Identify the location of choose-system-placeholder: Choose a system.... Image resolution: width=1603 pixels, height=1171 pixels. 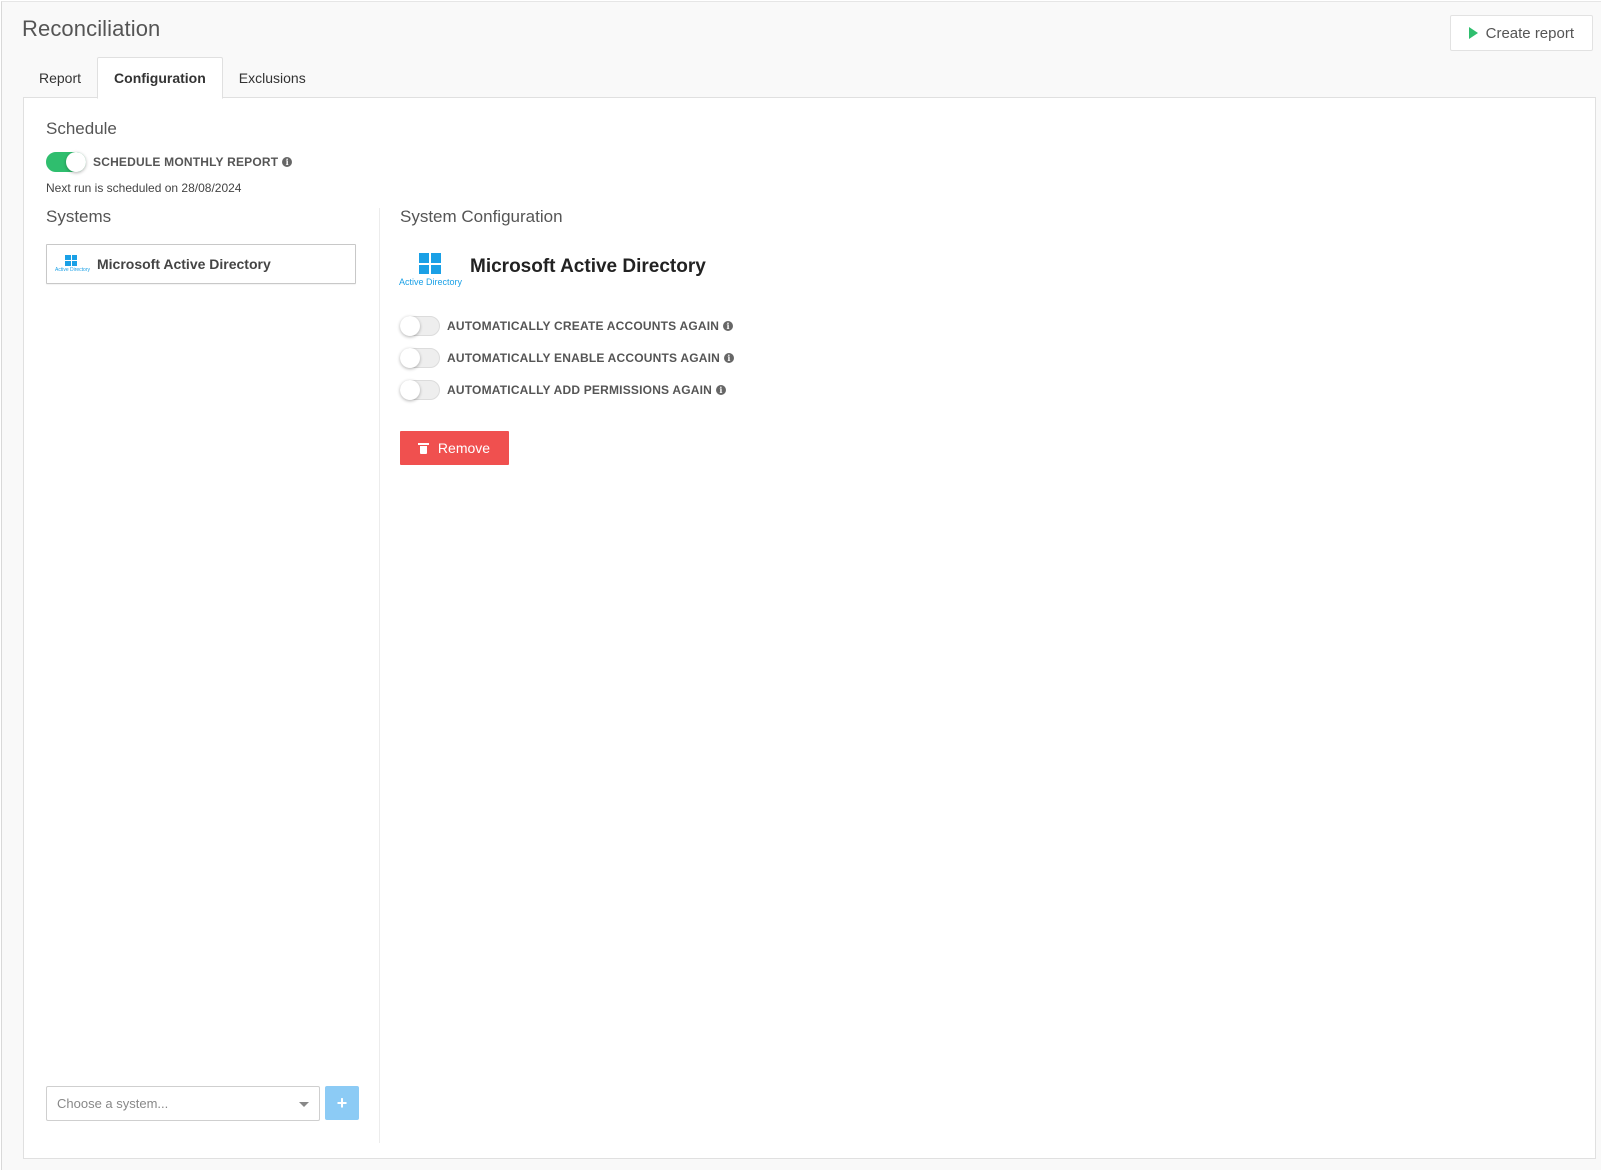
(113, 1103).